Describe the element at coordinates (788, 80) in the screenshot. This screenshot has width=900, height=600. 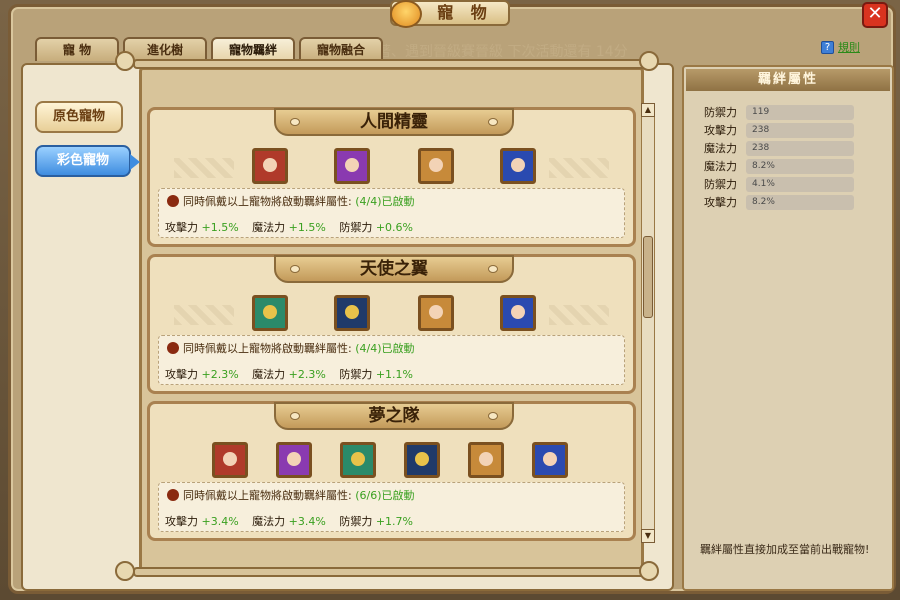
I see `panel-title: 羈絆屬性` at that location.